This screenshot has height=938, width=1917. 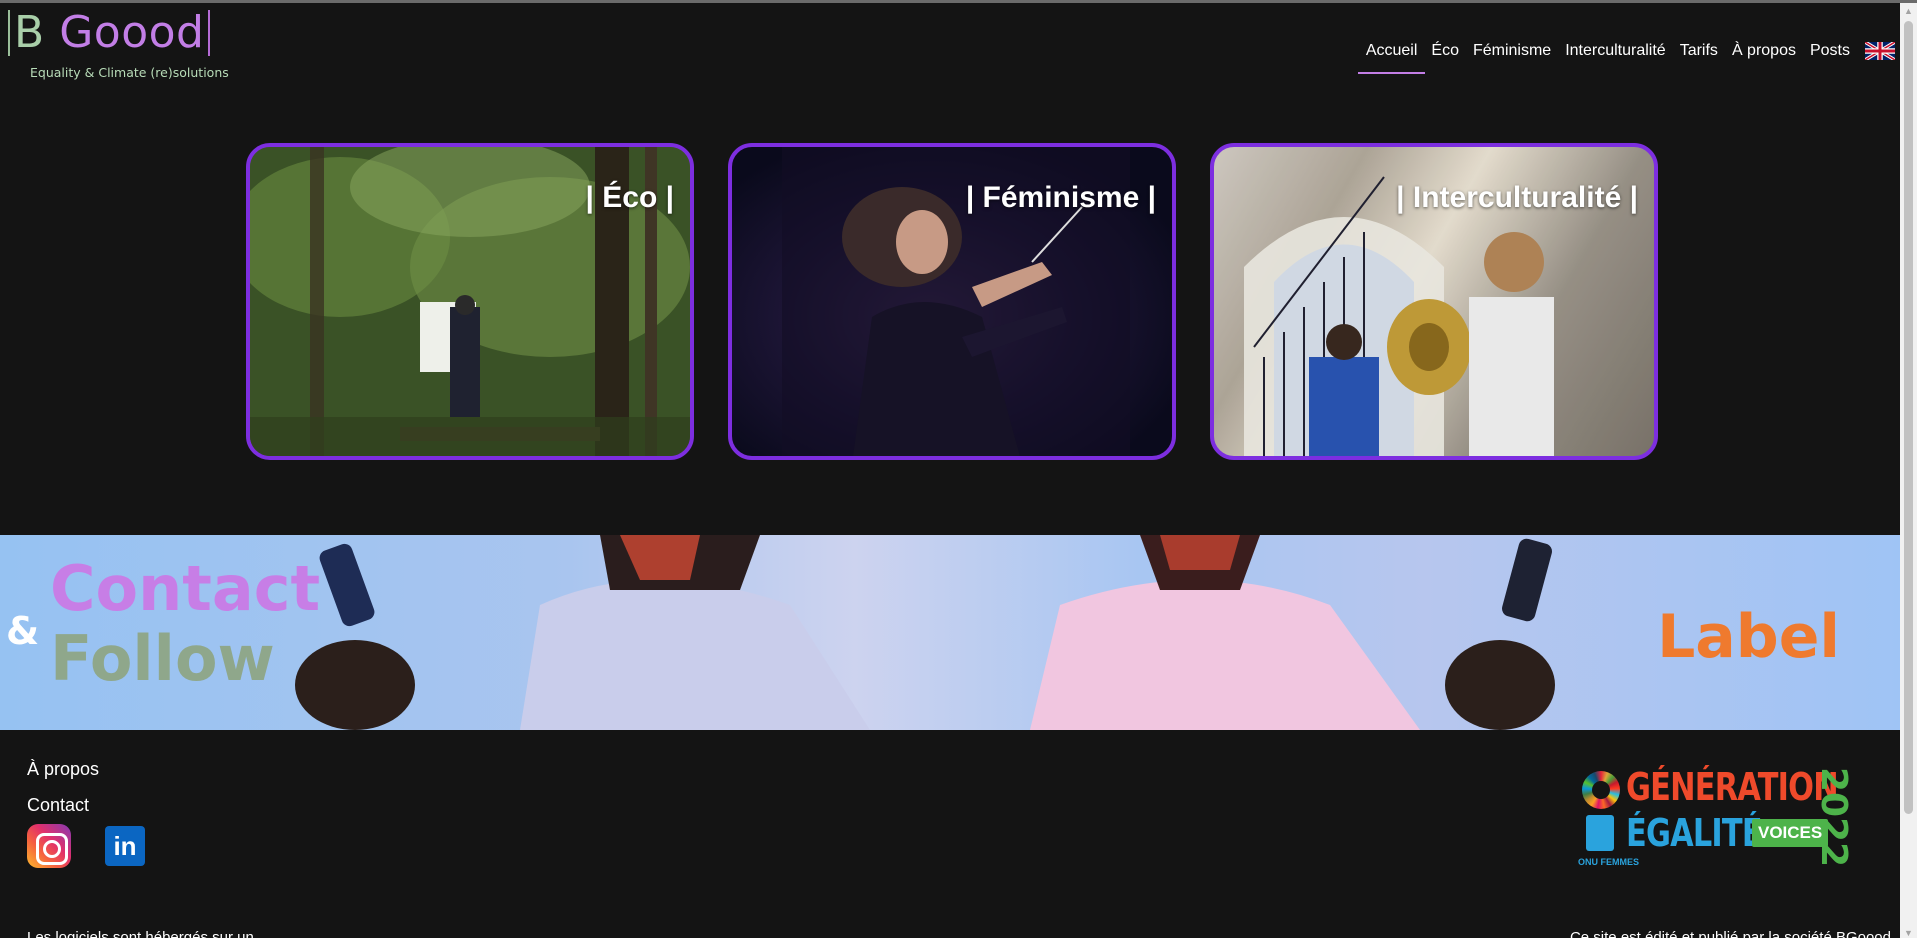 I want to click on linkedin-icon: in, so click(x=125, y=846).